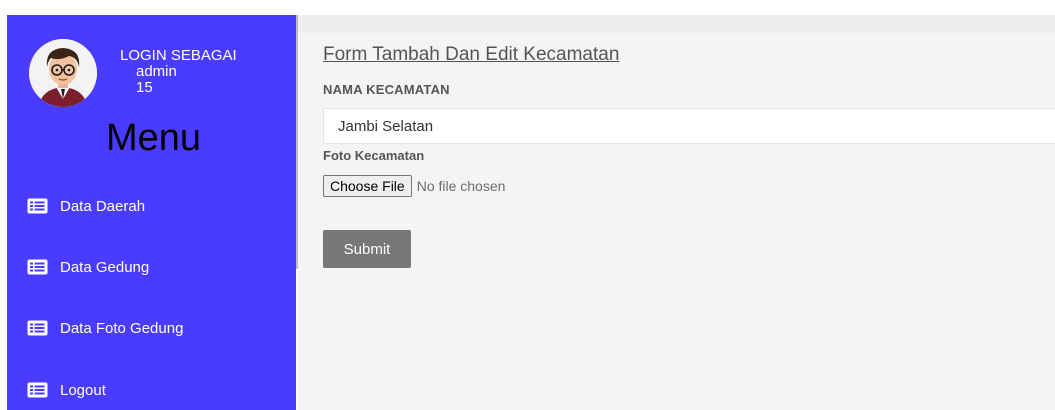  I want to click on form-title: Form Tambah Dan Edit Kecamatan, so click(471, 54).